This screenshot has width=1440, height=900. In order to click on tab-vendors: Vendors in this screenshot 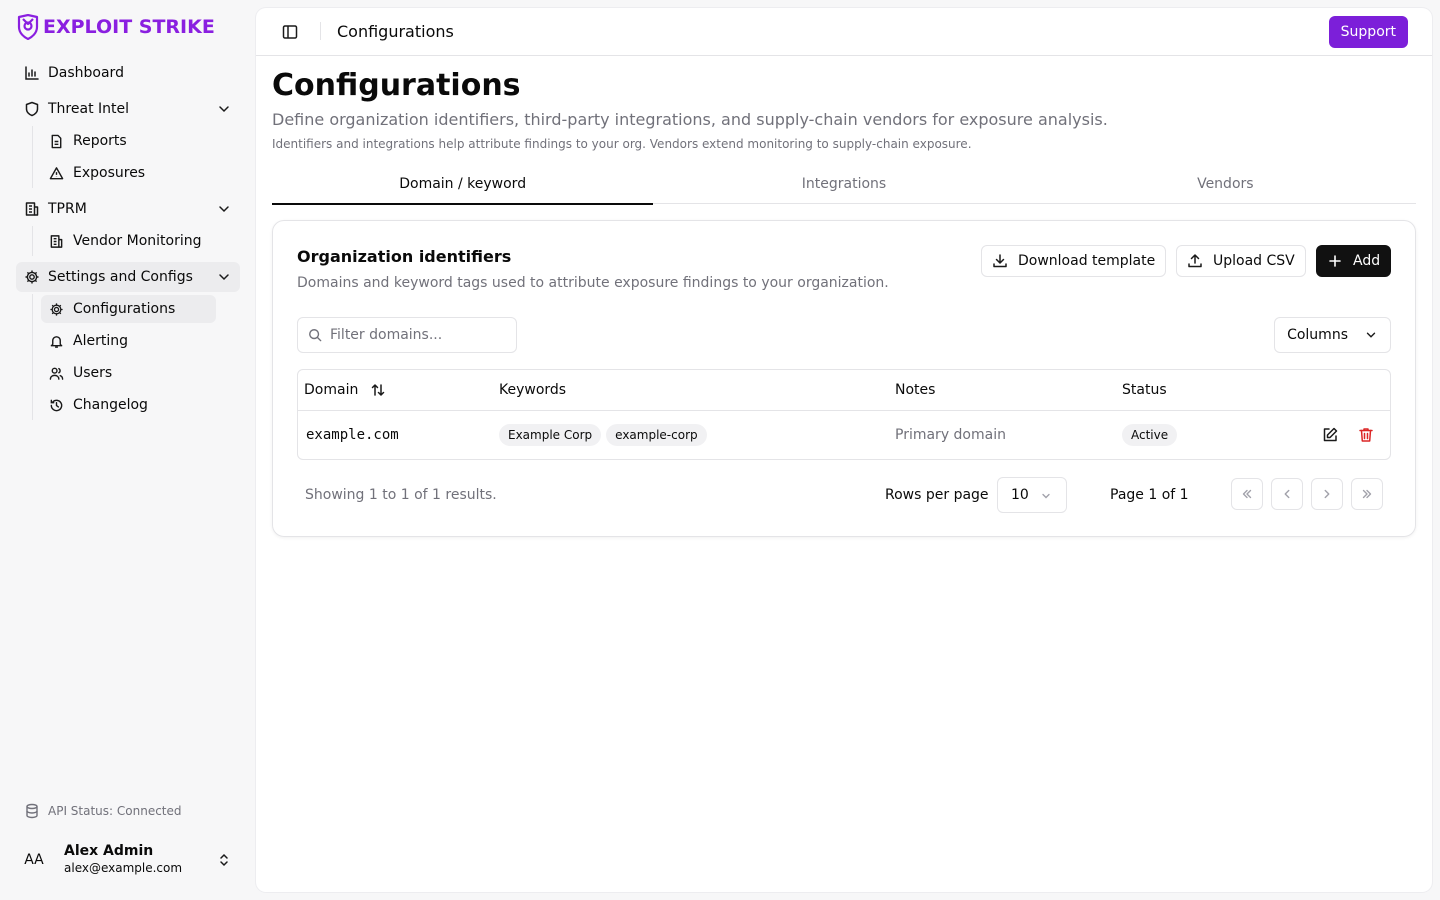, I will do `click(1225, 183)`.